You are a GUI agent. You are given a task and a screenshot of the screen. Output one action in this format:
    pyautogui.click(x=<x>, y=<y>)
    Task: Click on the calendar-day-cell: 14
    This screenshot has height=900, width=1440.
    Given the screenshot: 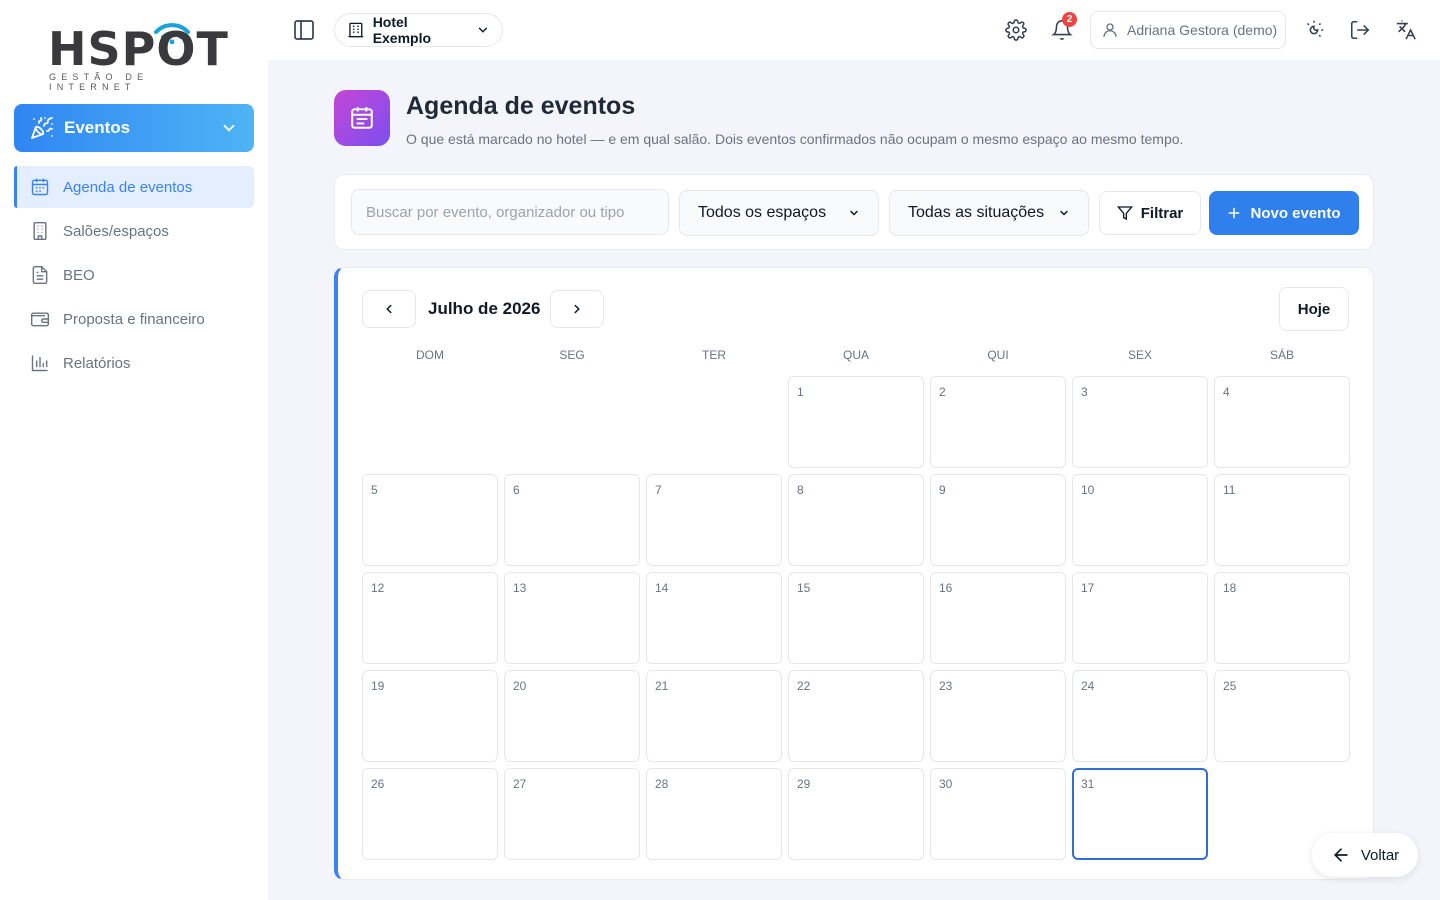 What is the action you would take?
    pyautogui.click(x=714, y=618)
    